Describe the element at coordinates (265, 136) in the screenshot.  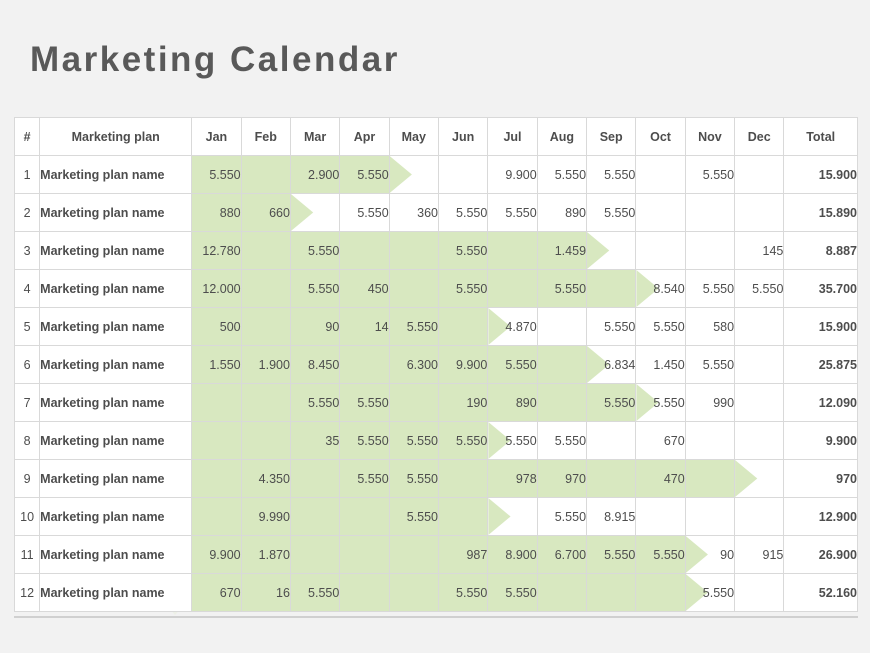
I see `column-header-feb: Feb` at that location.